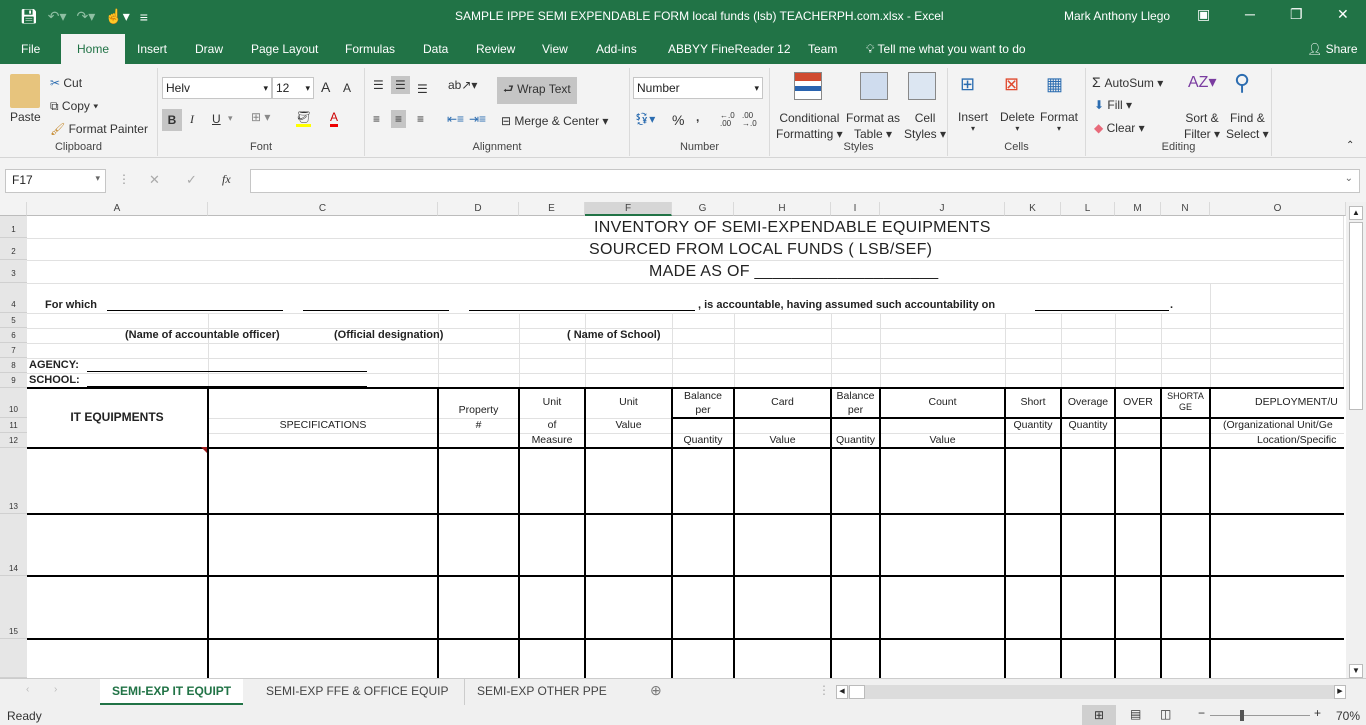 Image resolution: width=1366 pixels, height=725 pixels. What do you see at coordinates (13, 380) in the screenshot?
I see `row-header-9: 9` at bounding box center [13, 380].